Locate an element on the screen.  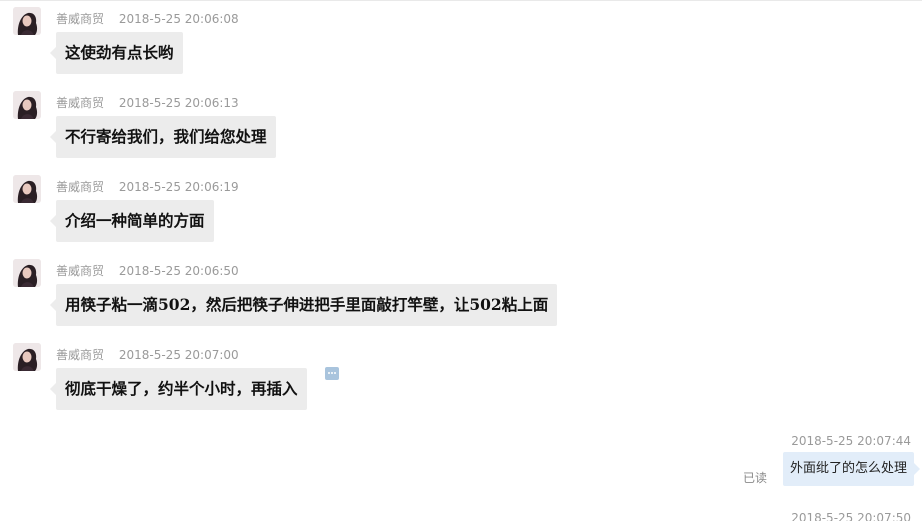
message-time: 2018-5-25 20:07:00 is located at coordinates (178, 355).